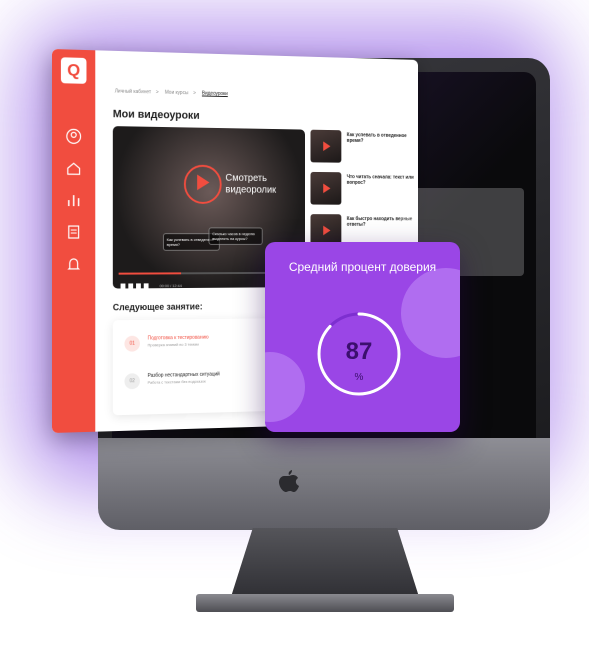  Describe the element at coordinates (289, 481) in the screenshot. I see `apple-logo-icon` at that location.